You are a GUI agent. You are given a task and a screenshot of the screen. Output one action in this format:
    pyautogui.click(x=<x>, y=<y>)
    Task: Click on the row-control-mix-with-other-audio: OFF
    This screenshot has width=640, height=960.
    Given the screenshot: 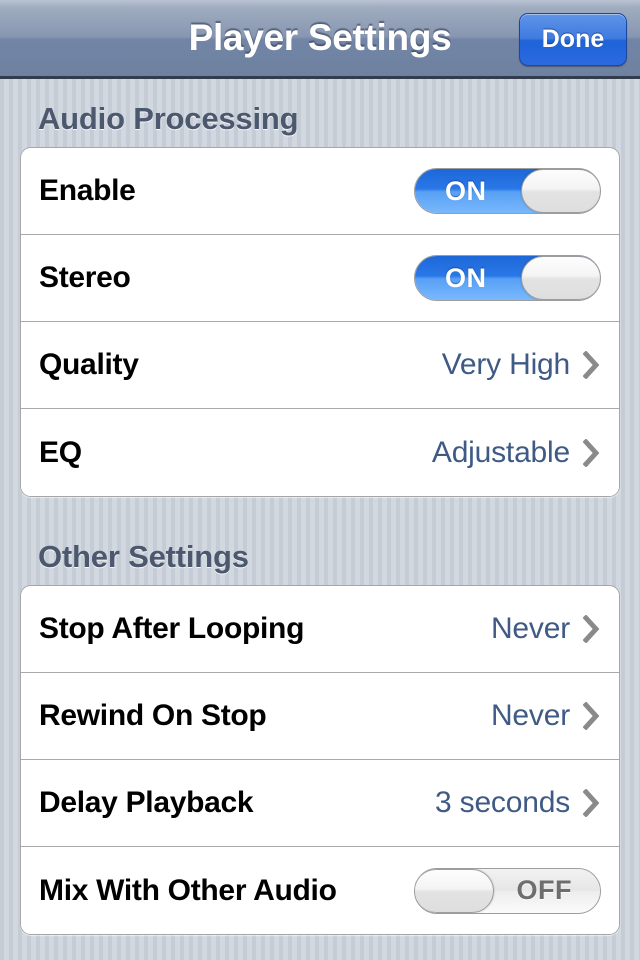 What is the action you would take?
    pyautogui.click(x=507, y=890)
    